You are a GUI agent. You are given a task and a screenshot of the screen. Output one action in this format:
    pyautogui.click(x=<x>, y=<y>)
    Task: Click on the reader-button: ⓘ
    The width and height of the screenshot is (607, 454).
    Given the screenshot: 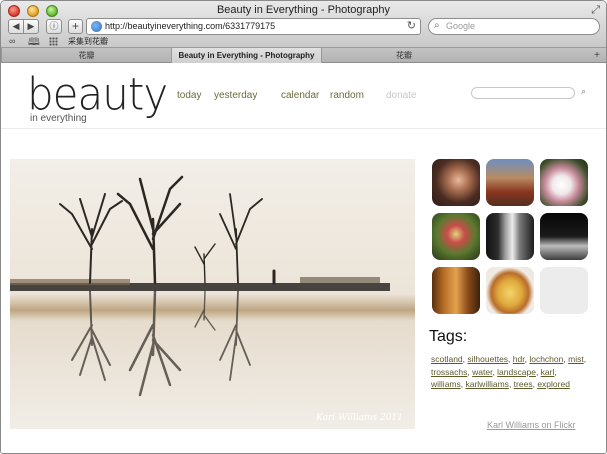 What is the action you would take?
    pyautogui.click(x=54, y=26)
    